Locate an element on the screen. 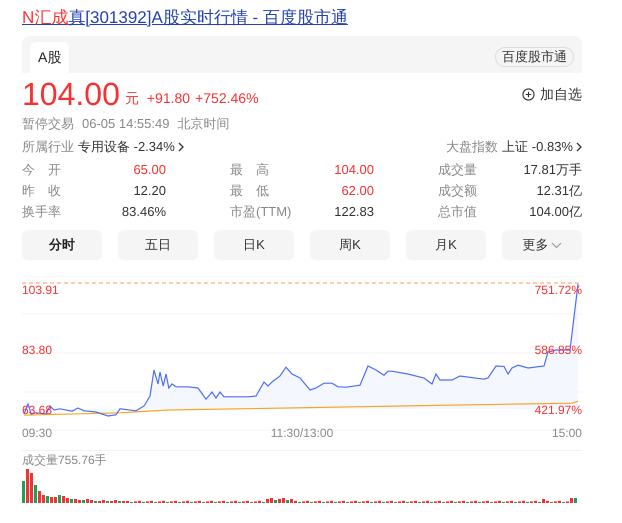 The image size is (622, 523). industry-label: 所属行业 is located at coordinates (48, 147).